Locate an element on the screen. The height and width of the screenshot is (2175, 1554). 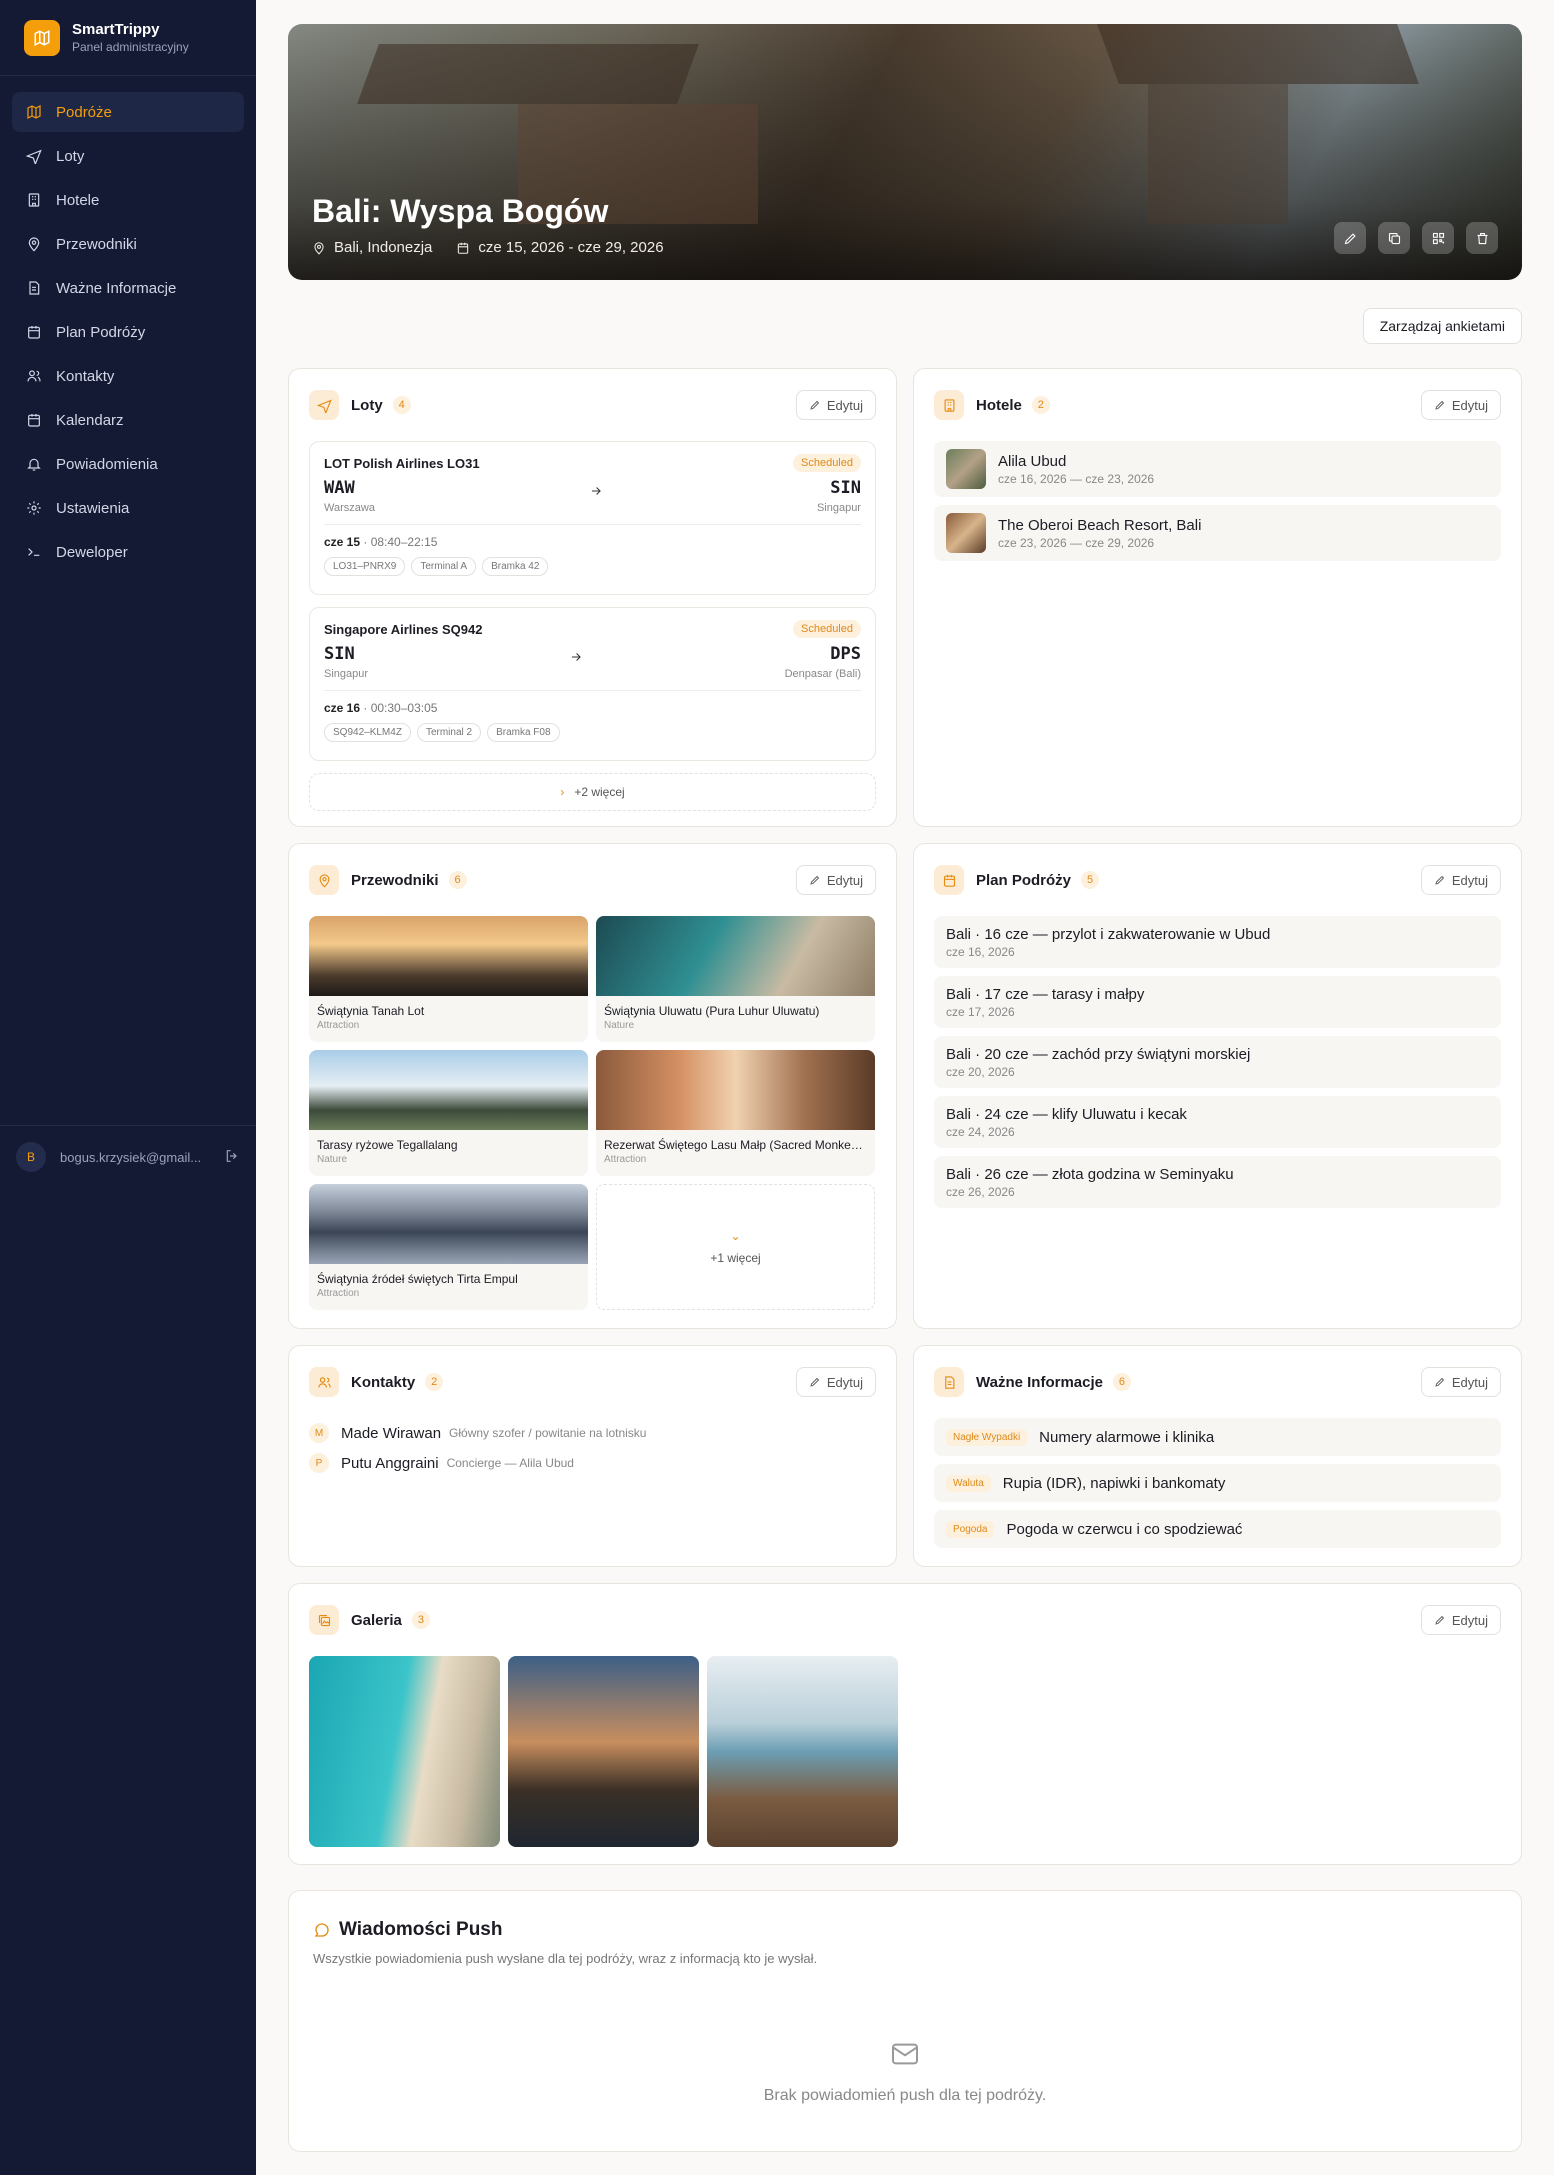
sidebar-item-wazne-informacje: Ważne Informacje is located at coordinates (128, 288).